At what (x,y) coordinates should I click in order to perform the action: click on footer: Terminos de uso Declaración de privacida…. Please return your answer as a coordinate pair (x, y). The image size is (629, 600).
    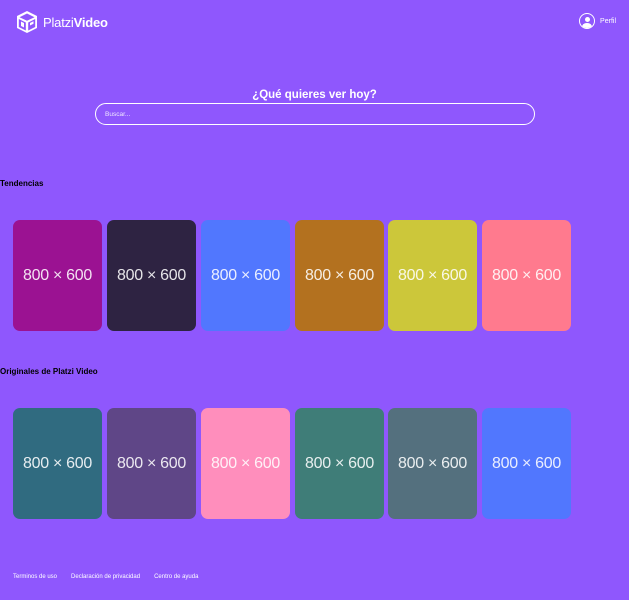
    Looking at the image, I should click on (112, 577).